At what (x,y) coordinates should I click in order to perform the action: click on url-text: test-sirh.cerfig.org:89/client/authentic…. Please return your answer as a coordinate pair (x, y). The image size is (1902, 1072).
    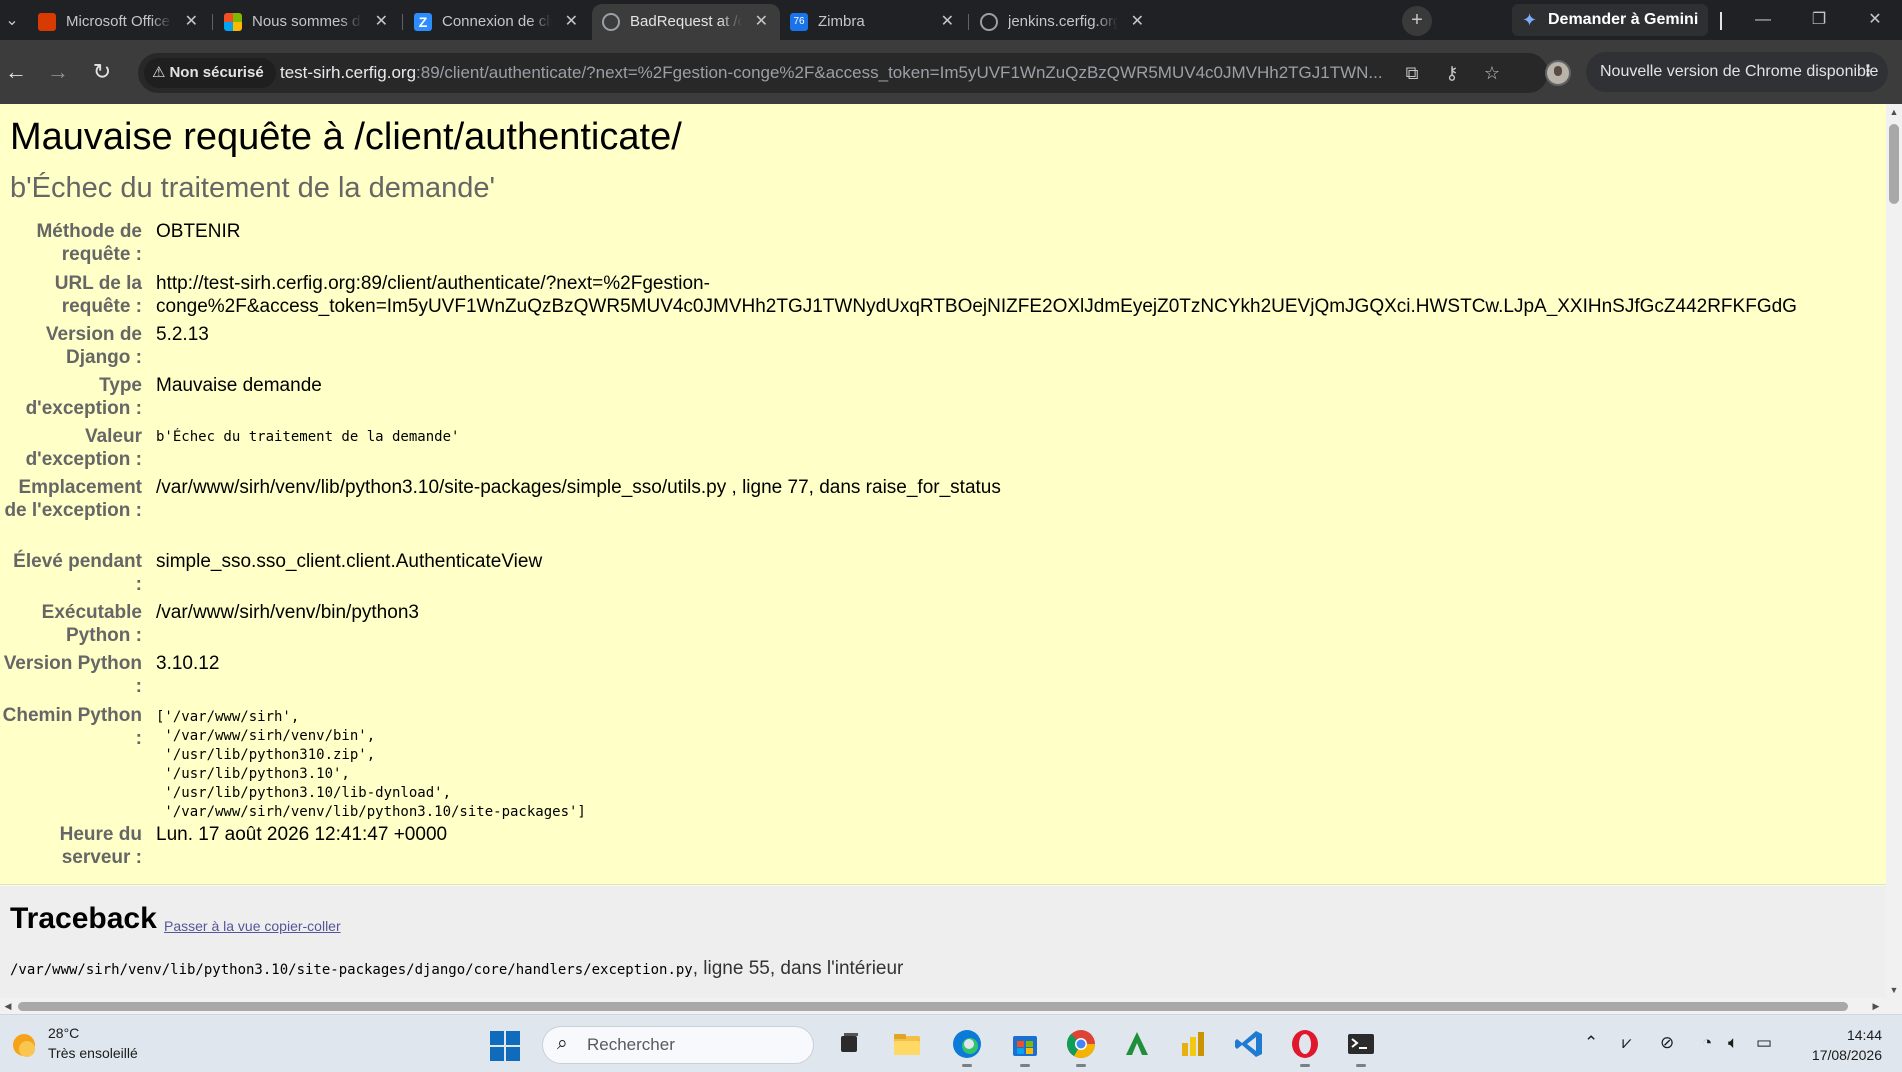
    Looking at the image, I should click on (845, 73).